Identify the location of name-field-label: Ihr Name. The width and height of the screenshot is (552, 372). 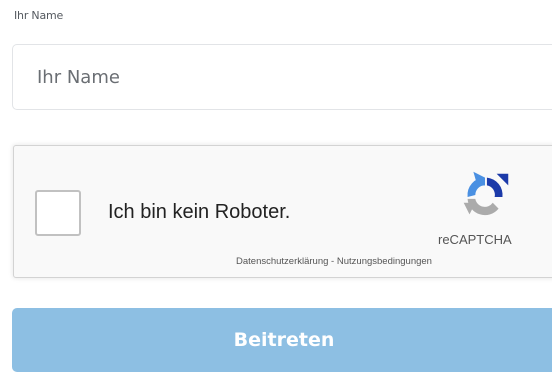
(39, 15).